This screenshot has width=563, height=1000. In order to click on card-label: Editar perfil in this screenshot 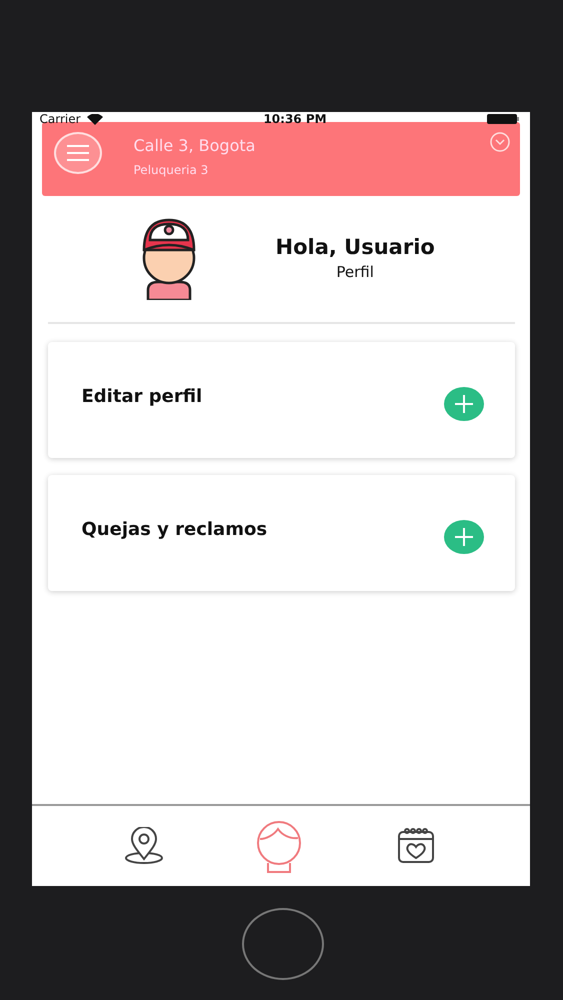, I will do `click(142, 396)`.